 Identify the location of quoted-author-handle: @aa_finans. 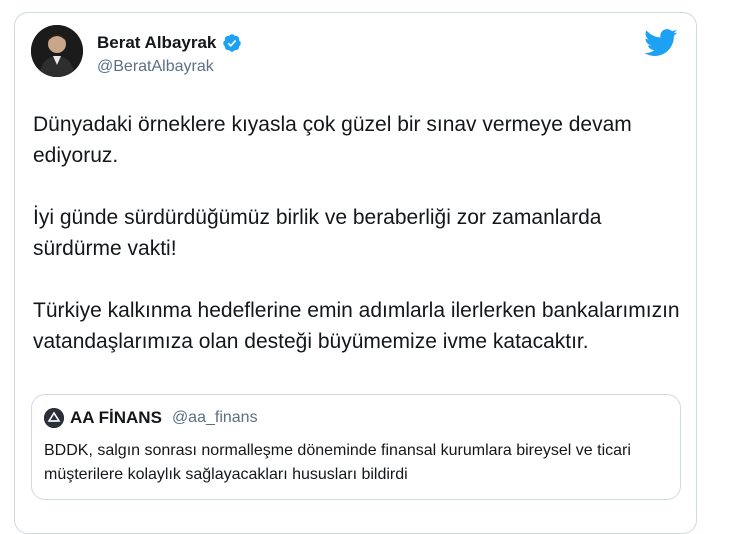
(214, 417).